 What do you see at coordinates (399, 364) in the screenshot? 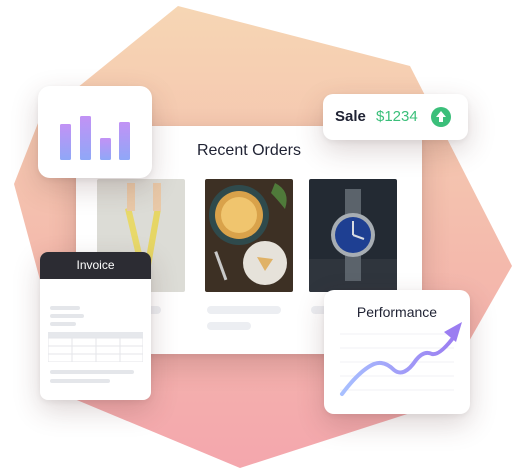
I see `trend-line` at bounding box center [399, 364].